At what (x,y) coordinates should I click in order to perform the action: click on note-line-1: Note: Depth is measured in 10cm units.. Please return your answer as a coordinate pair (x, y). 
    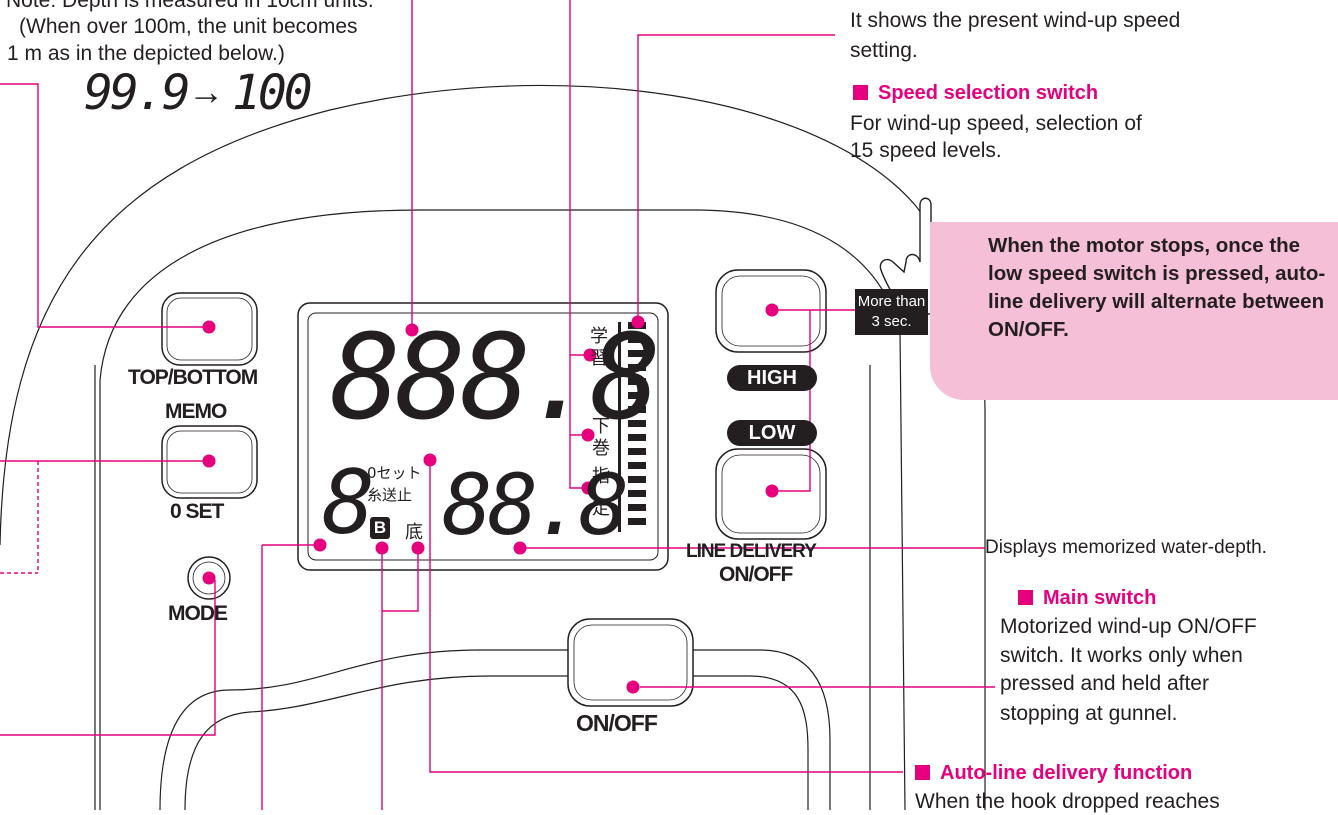
    Looking at the image, I should click on (190, 6).